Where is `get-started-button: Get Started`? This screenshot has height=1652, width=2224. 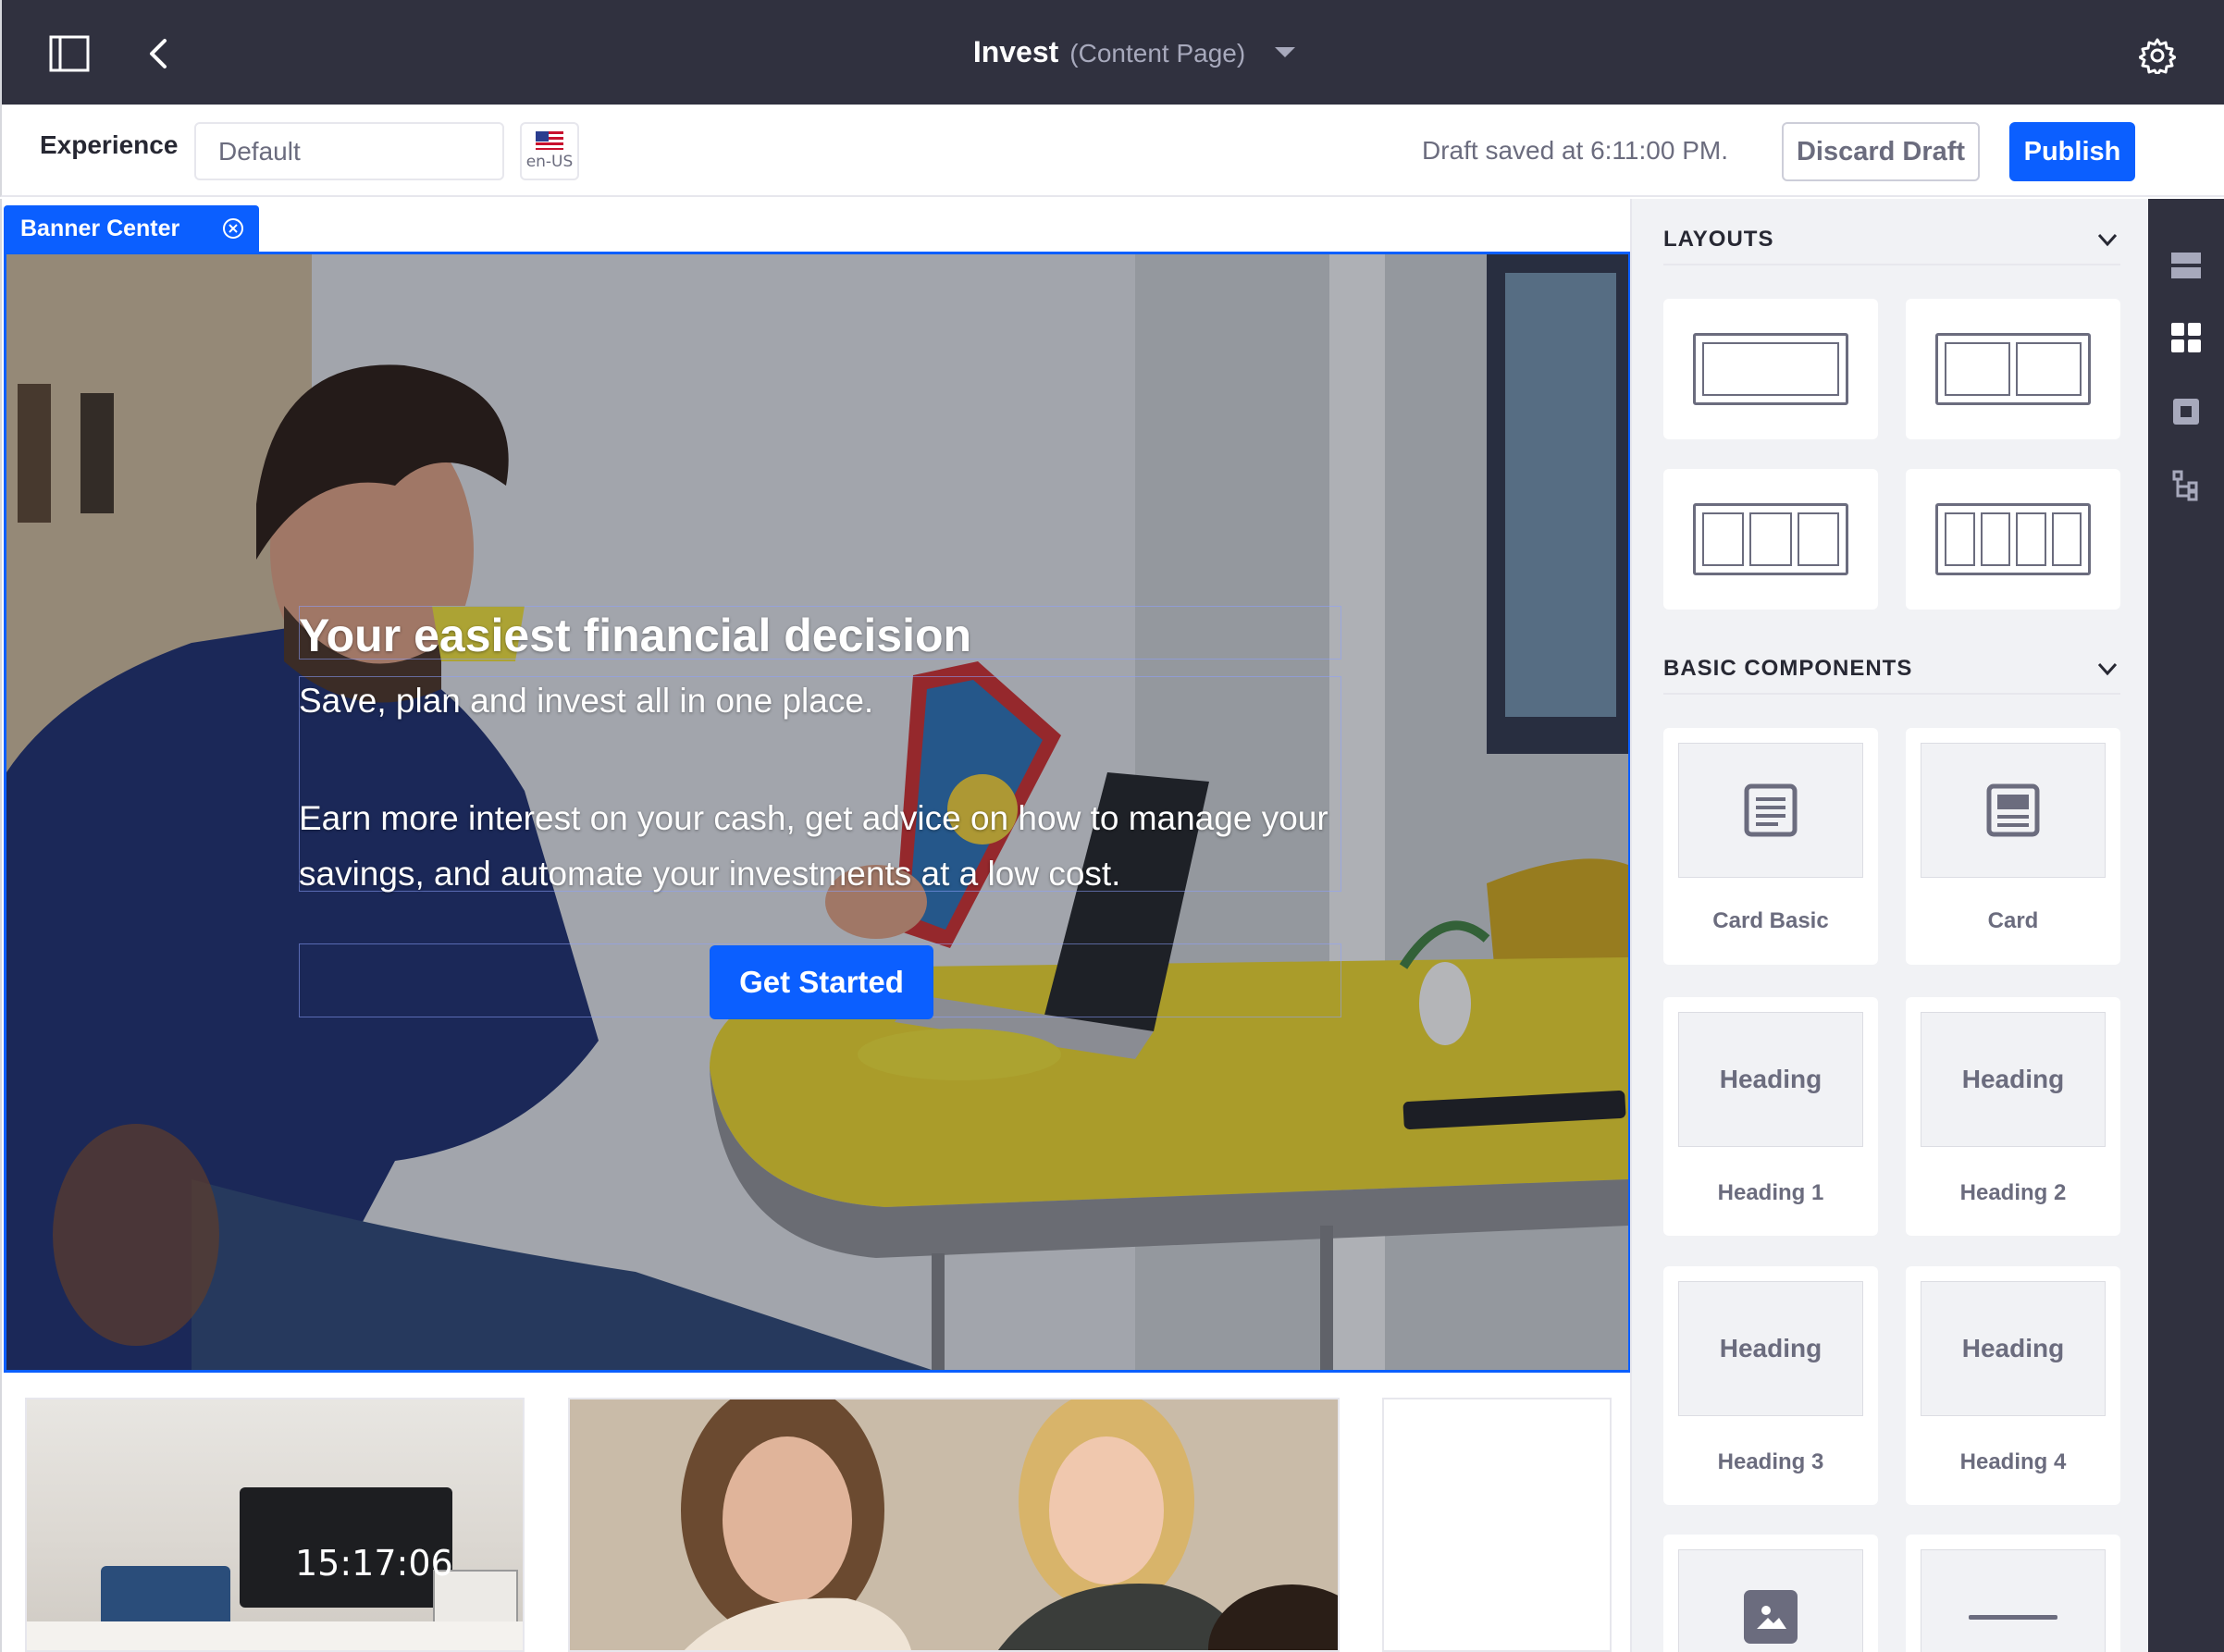 get-started-button: Get Started is located at coordinates (821, 982).